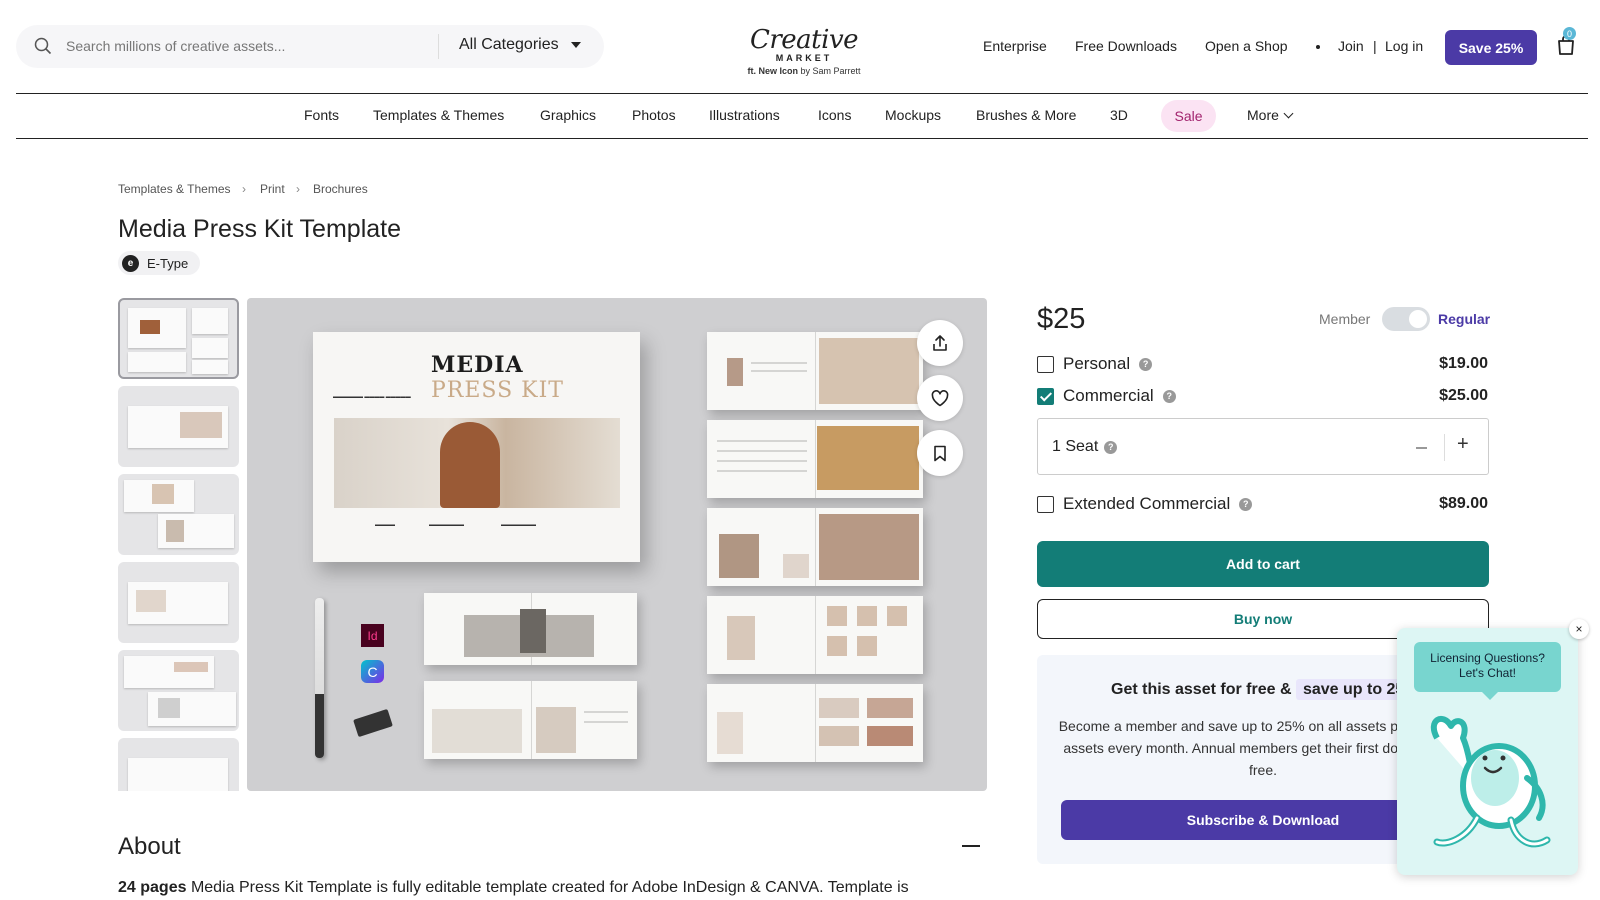 The height and width of the screenshot is (900, 1600). What do you see at coordinates (744, 115) in the screenshot?
I see `cat-illustrations: Illustrations` at bounding box center [744, 115].